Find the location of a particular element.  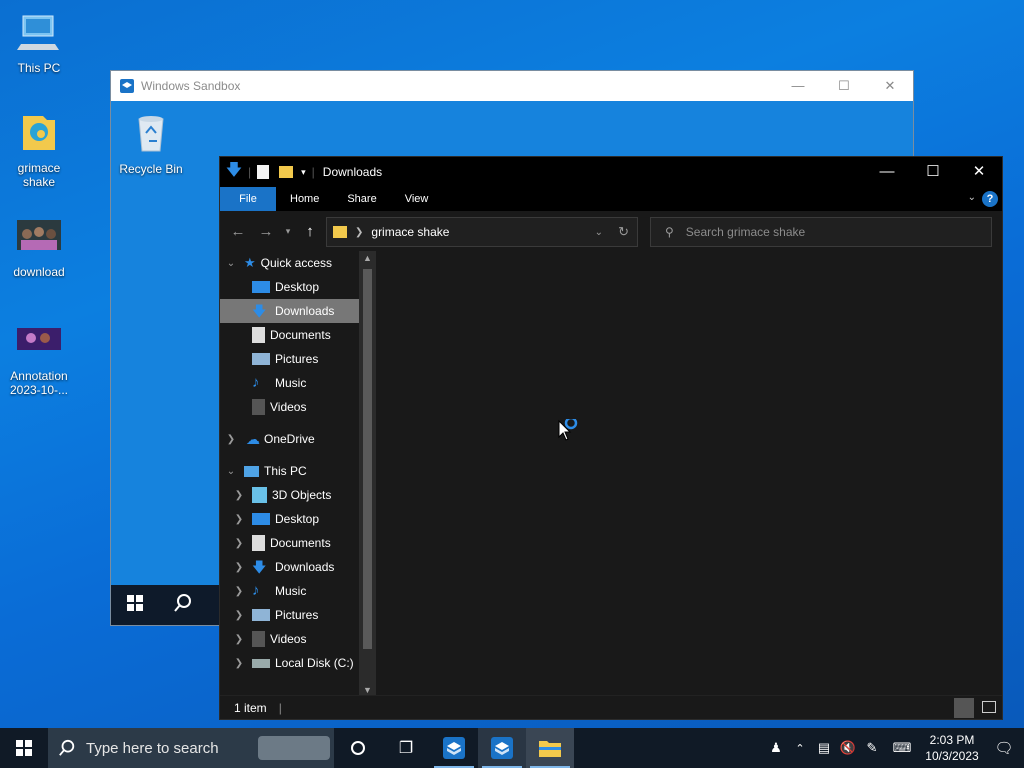

nav-scrollbar: ▲ ▼ is located at coordinates (367, 474).